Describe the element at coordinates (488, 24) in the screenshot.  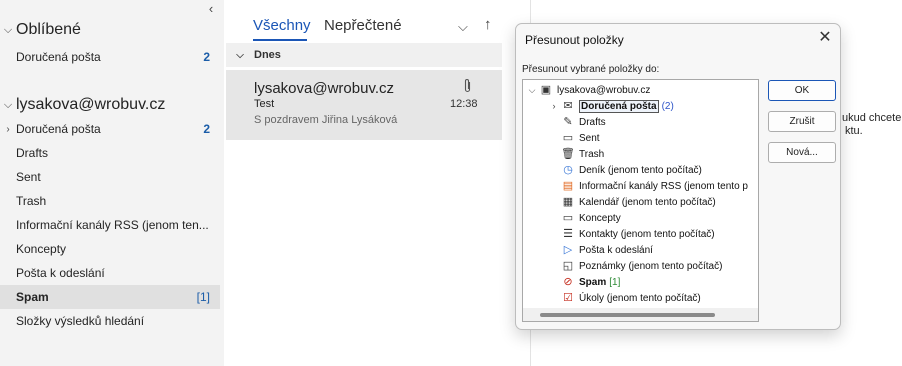
I see `sort-direction-icon: ↑` at that location.